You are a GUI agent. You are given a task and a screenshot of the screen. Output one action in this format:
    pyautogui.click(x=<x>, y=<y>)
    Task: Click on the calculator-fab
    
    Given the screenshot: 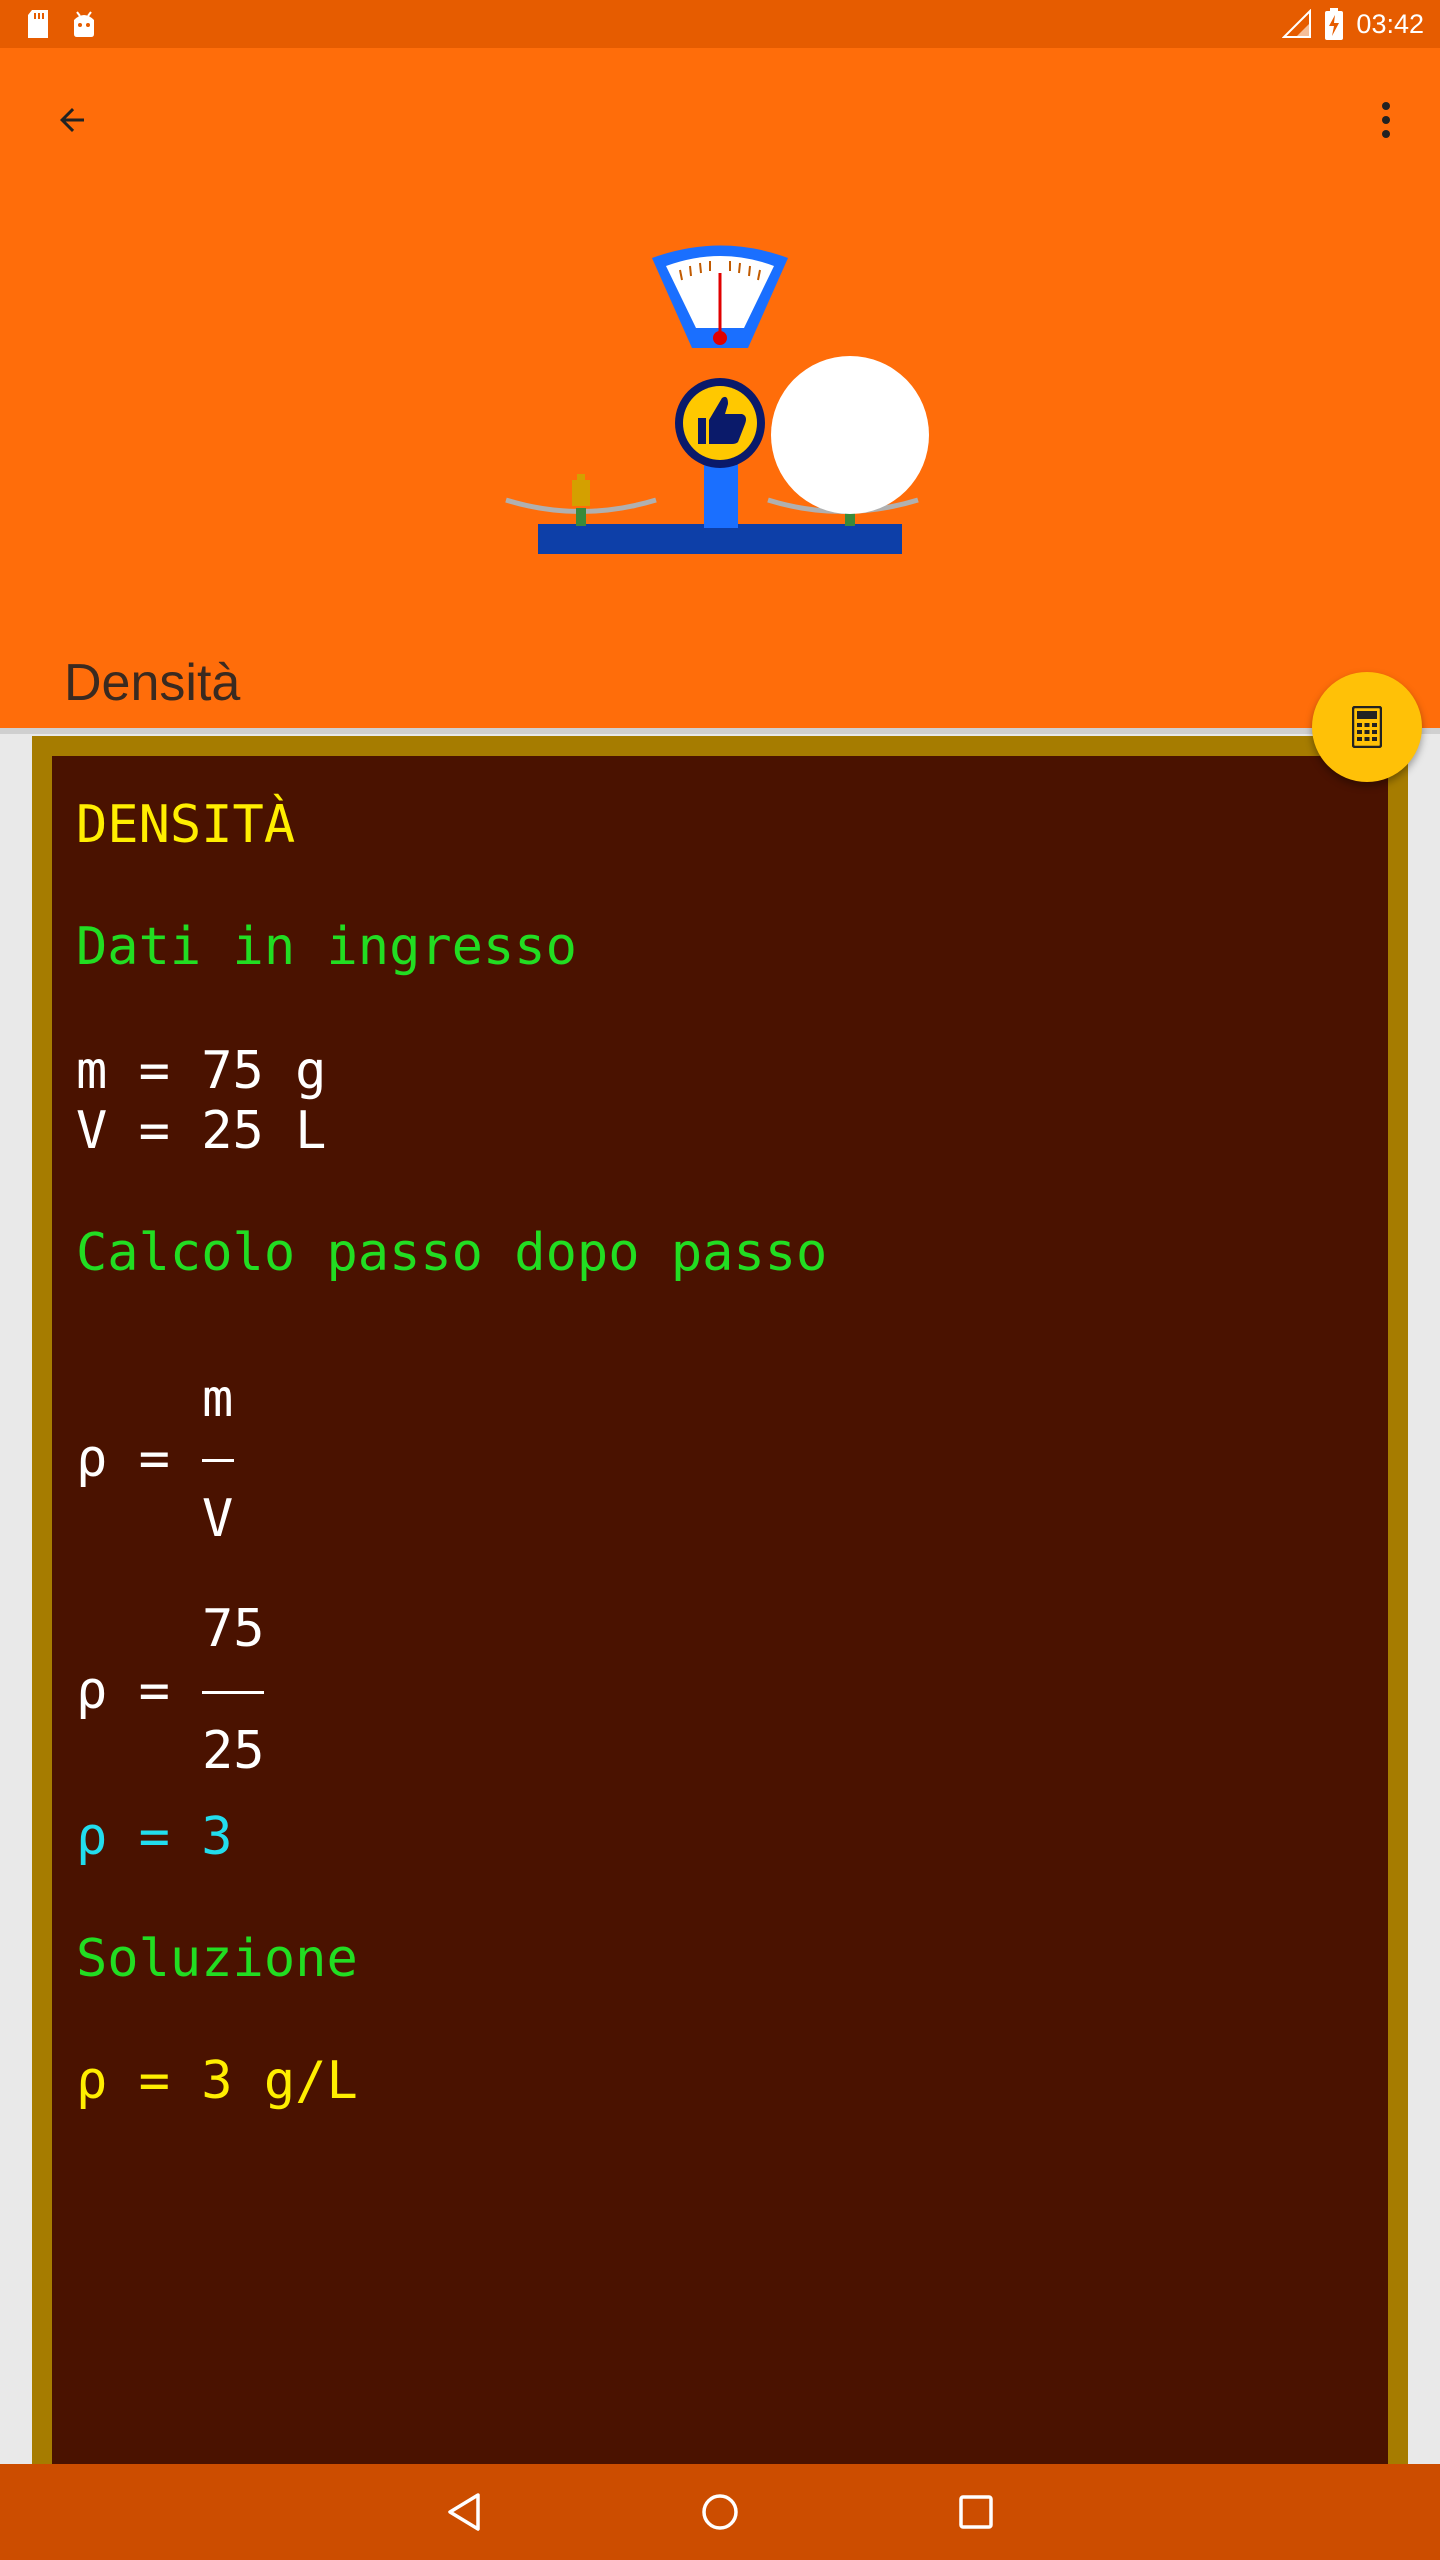 What is the action you would take?
    pyautogui.click(x=1367, y=727)
    